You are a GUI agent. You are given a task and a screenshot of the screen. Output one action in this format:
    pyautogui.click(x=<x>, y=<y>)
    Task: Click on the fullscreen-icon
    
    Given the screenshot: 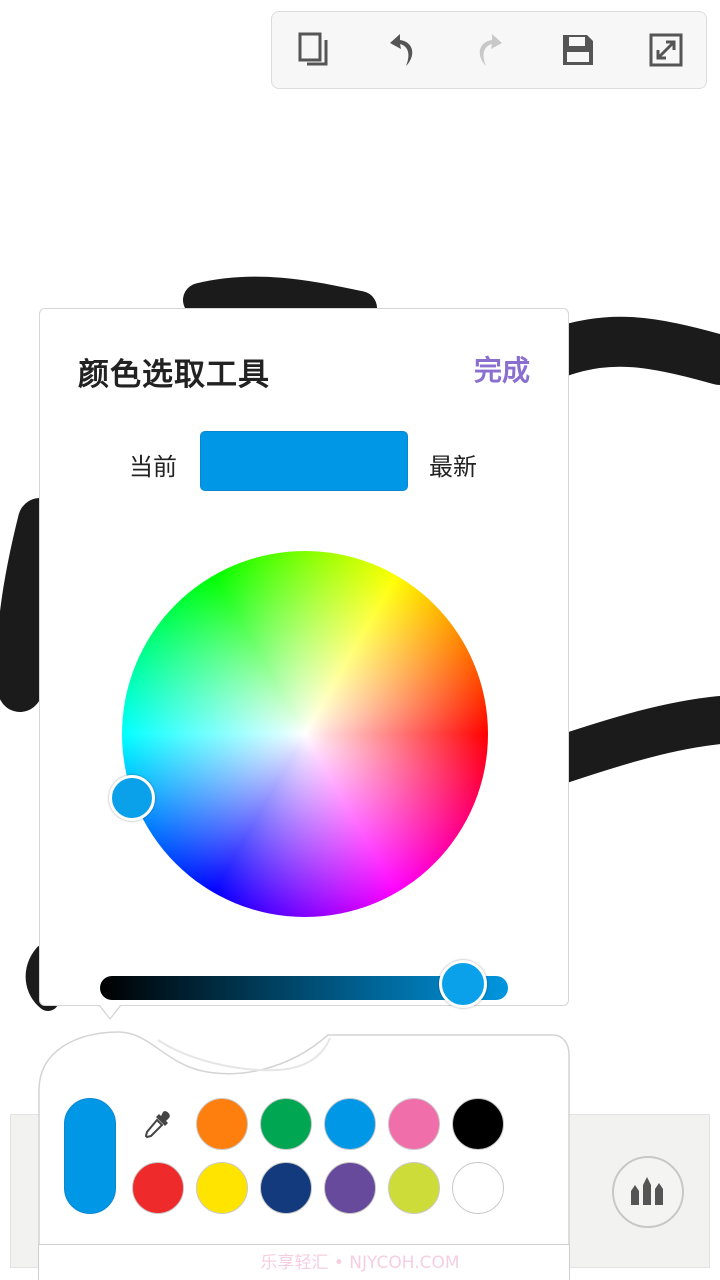 What is the action you would take?
    pyautogui.click(x=666, y=50)
    